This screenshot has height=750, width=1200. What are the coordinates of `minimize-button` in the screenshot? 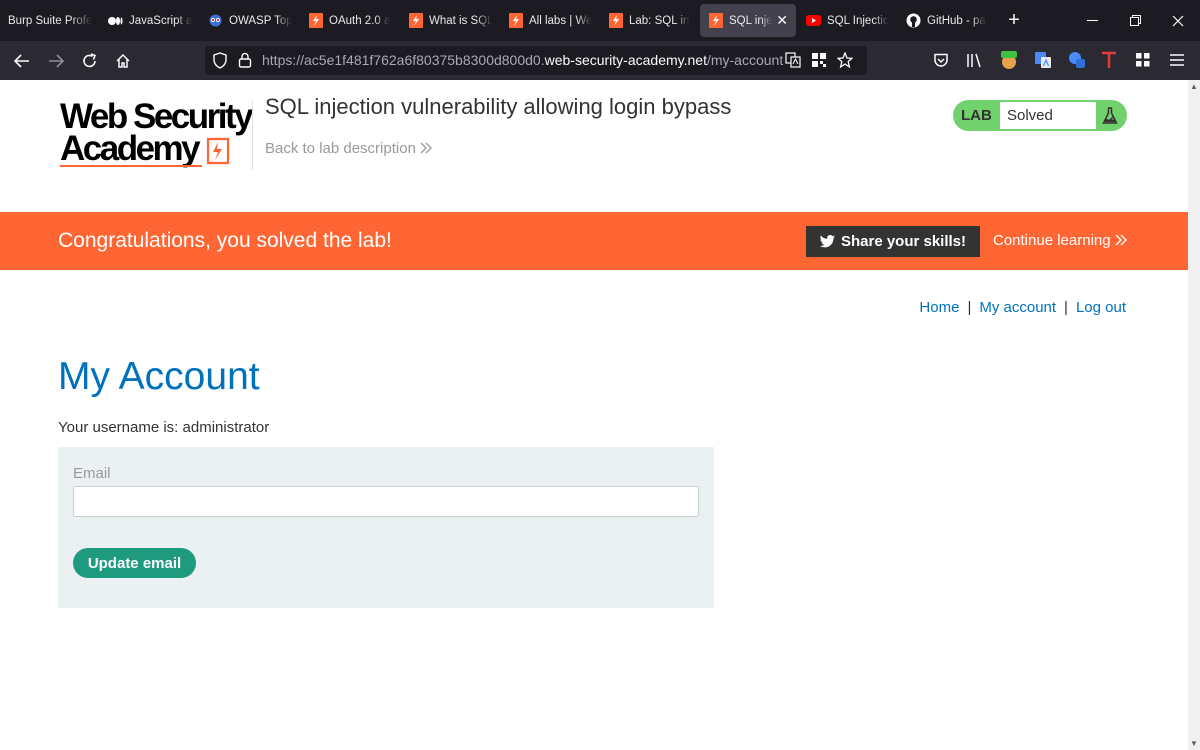 It's located at (1092, 20).